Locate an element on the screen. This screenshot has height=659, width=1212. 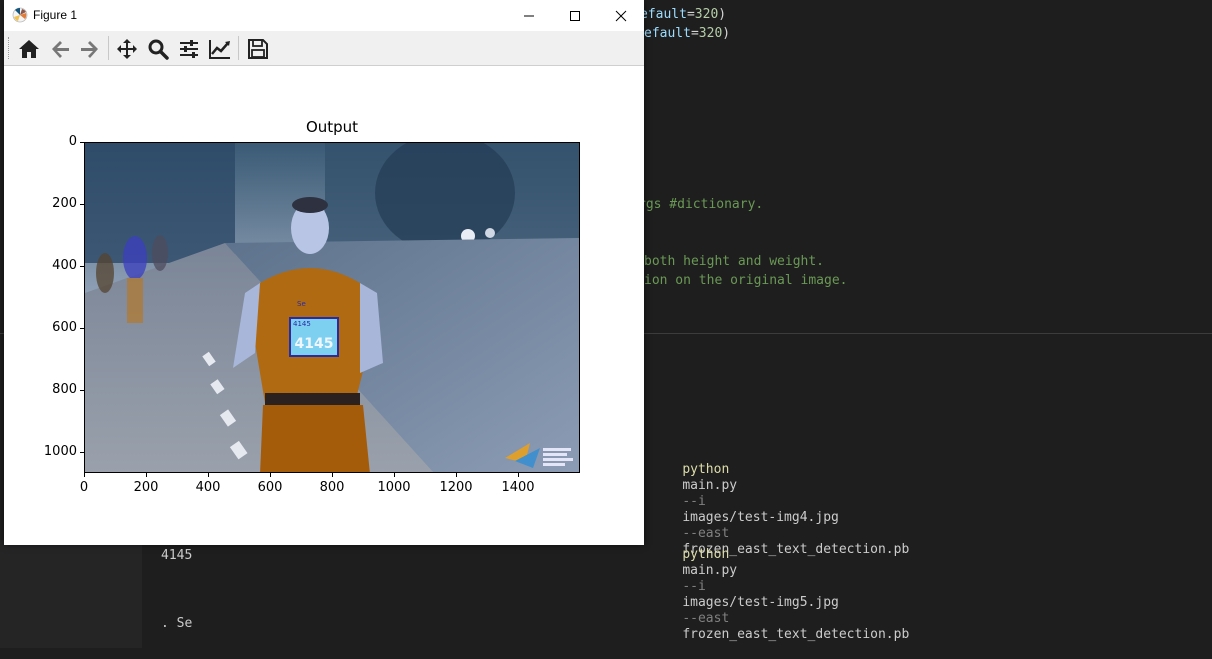
home-button is located at coordinates (29, 49).